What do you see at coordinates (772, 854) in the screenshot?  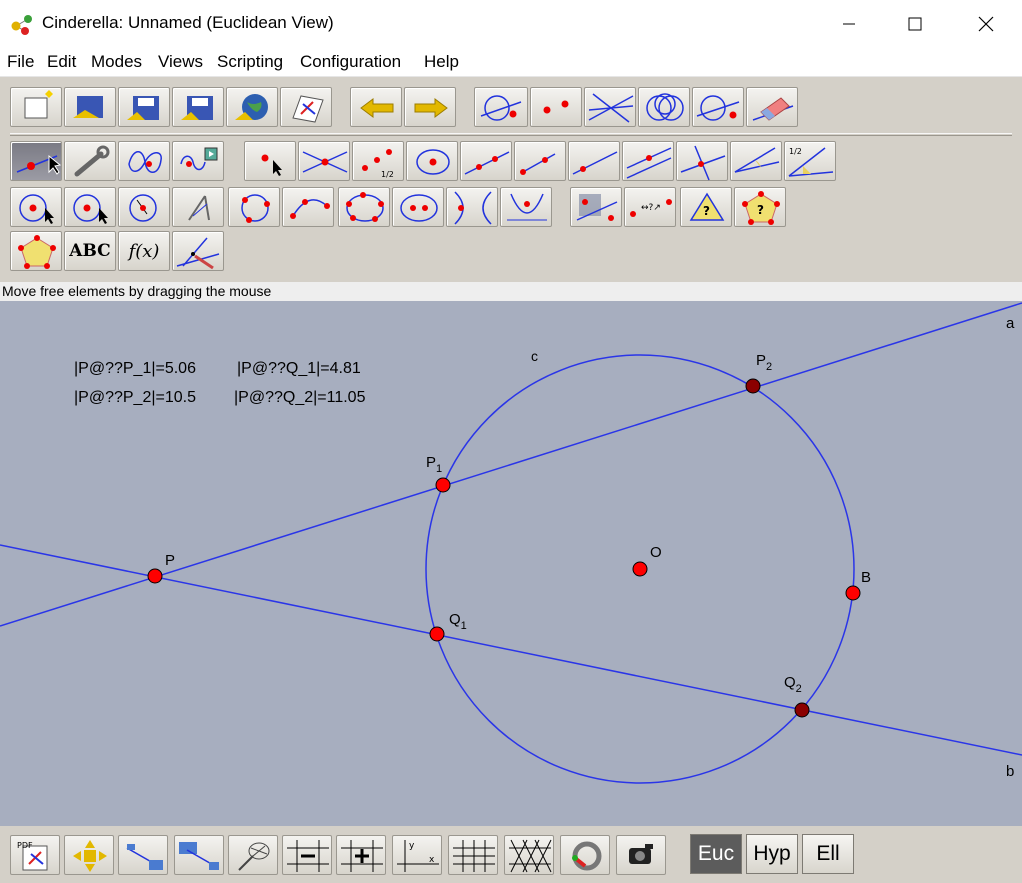 I see `hyperbolic-mode-button: Hyp` at bounding box center [772, 854].